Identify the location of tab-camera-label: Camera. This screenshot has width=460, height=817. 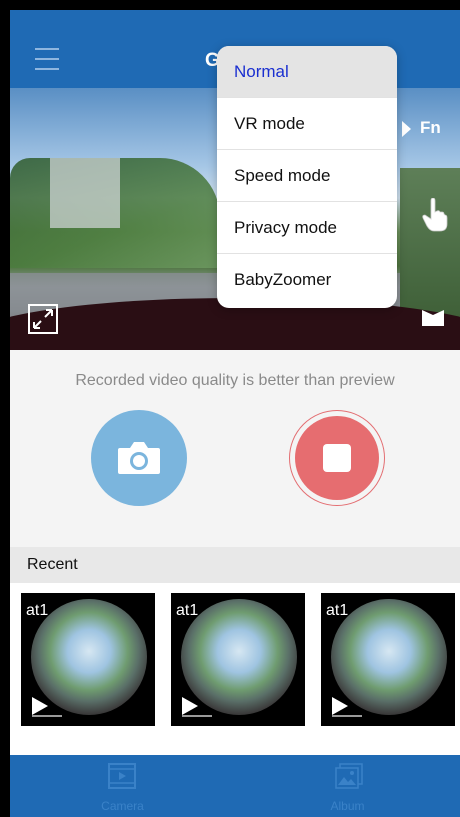
(122, 806).